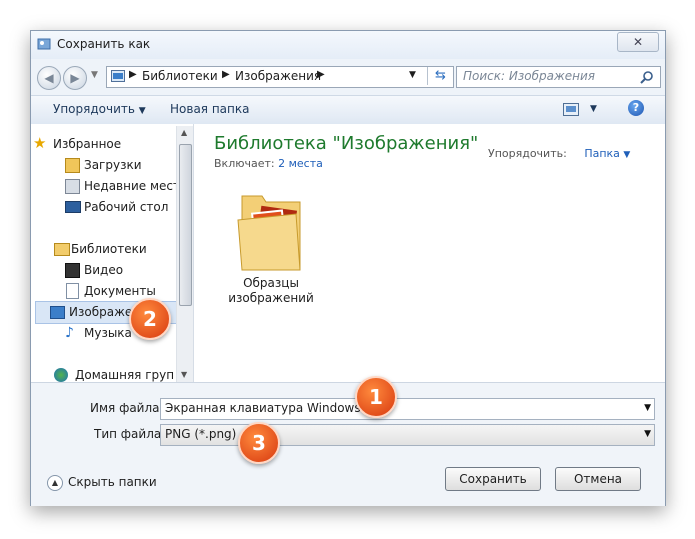  Describe the element at coordinates (493, 479) in the screenshot. I see `save-button: Сохранить` at that location.